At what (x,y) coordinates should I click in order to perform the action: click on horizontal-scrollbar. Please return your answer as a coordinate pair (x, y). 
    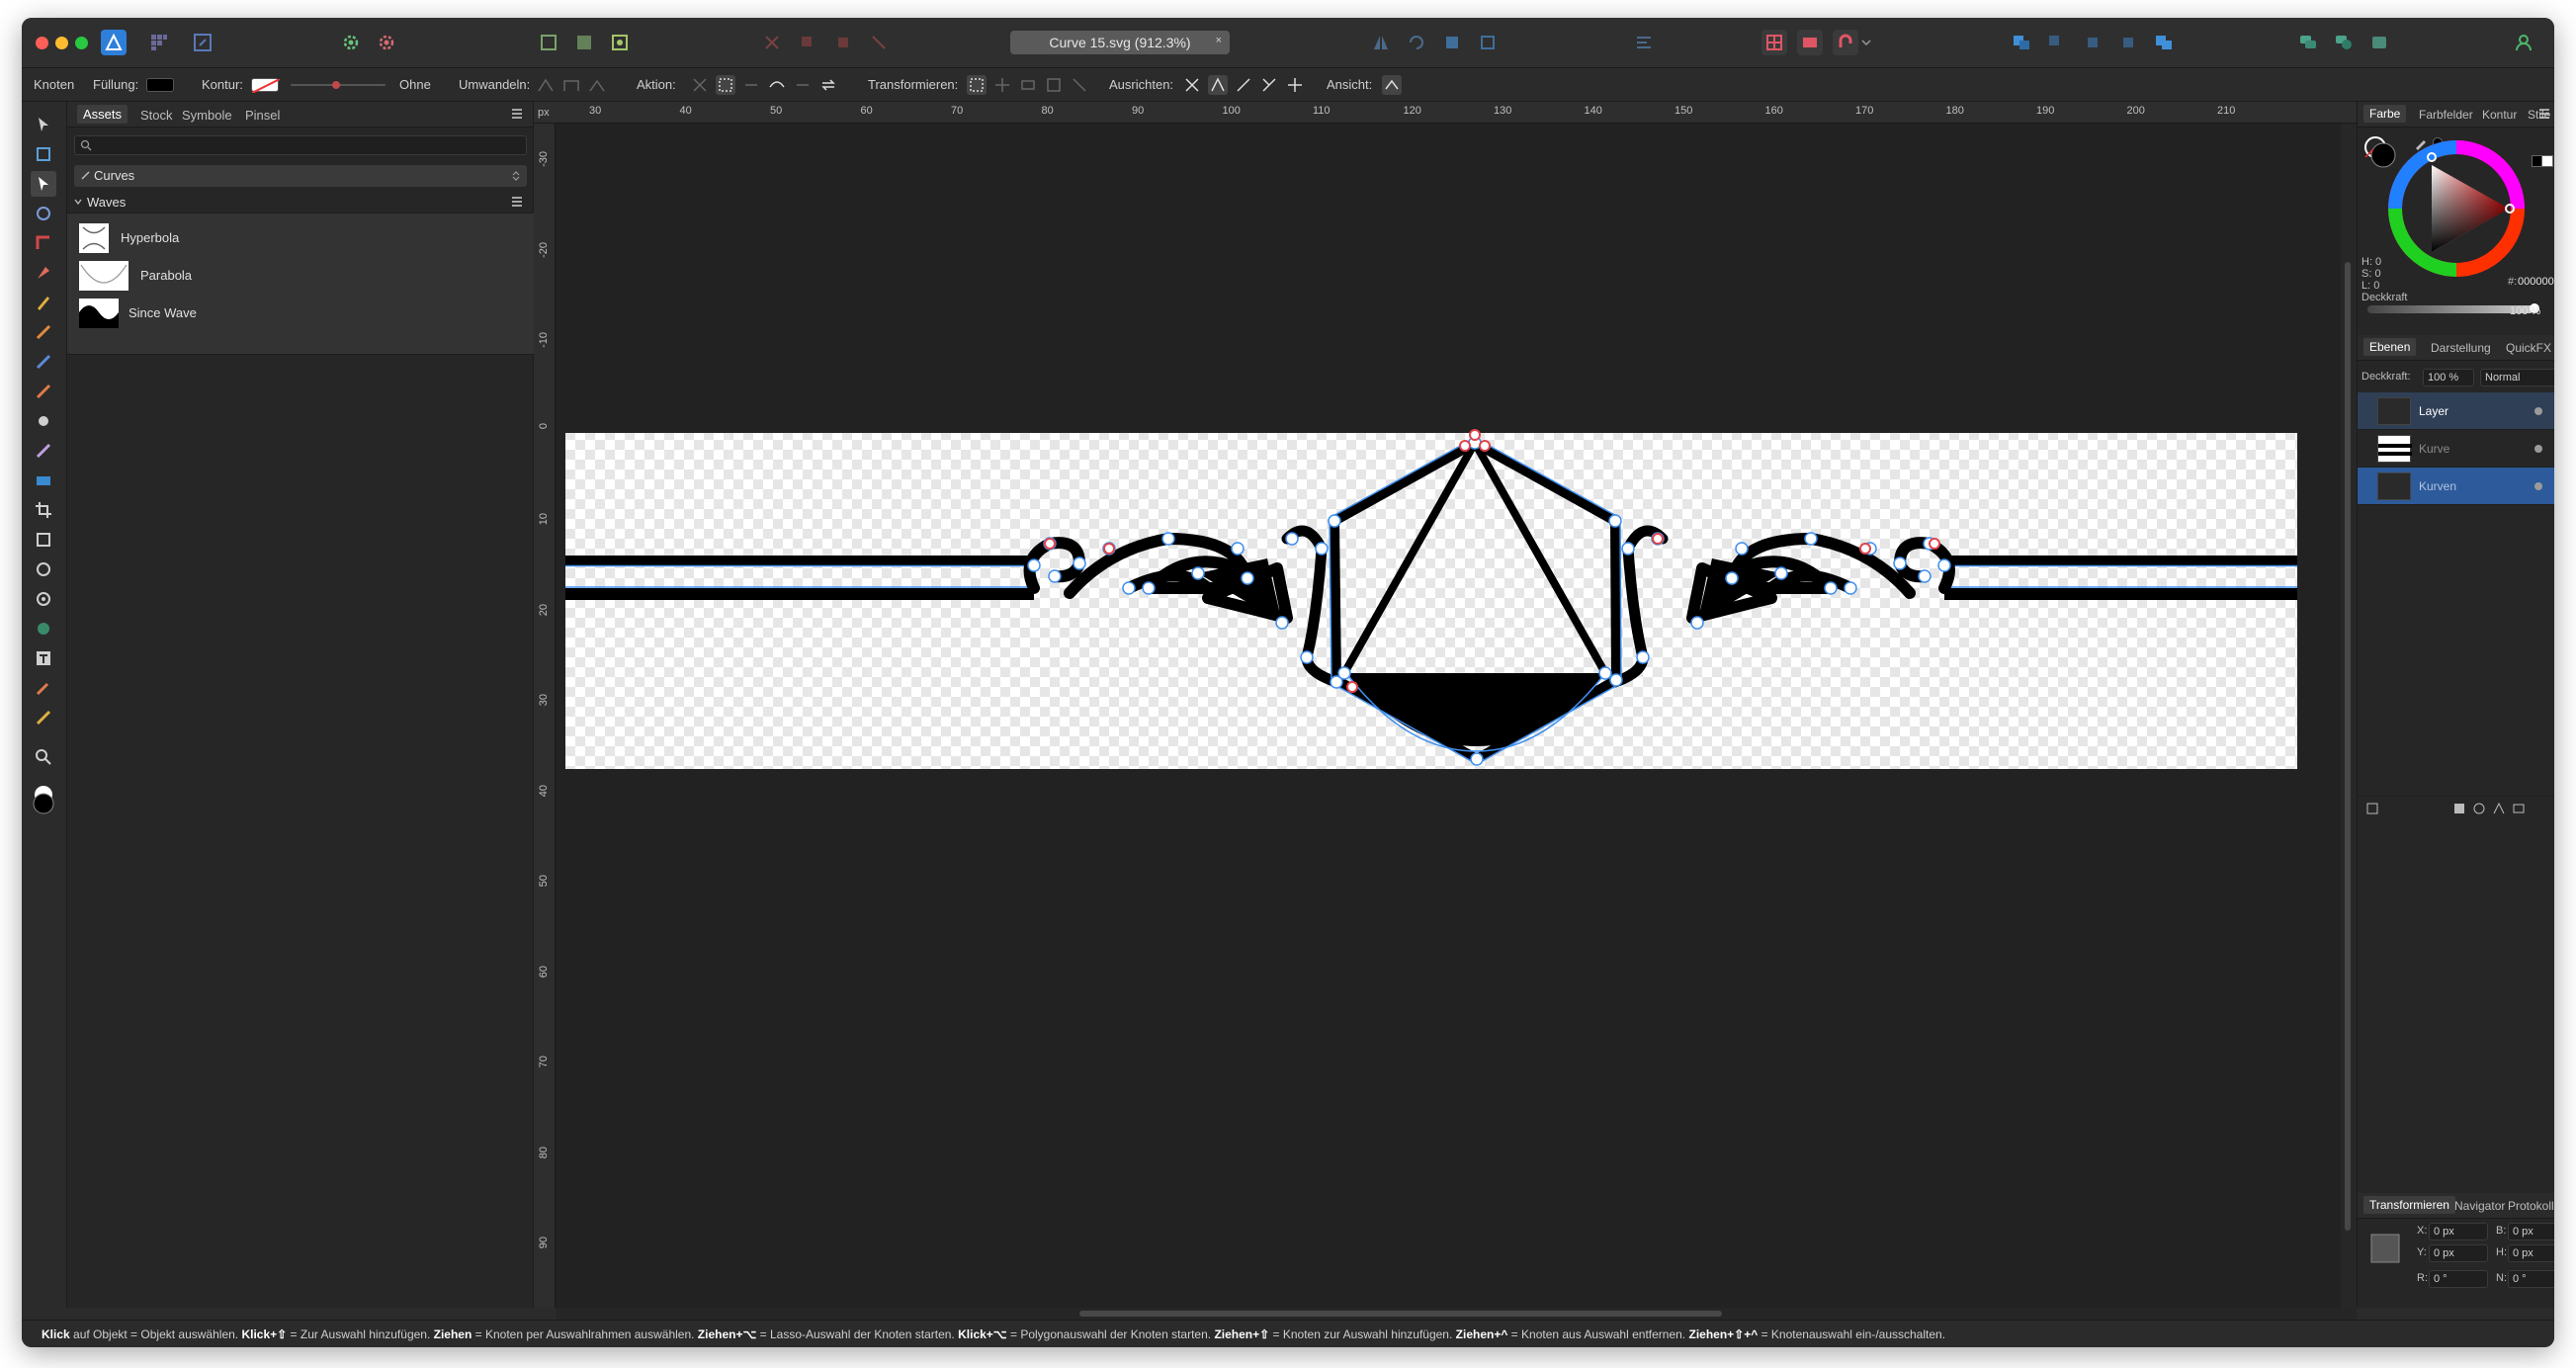
    Looking at the image, I should click on (1456, 1314).